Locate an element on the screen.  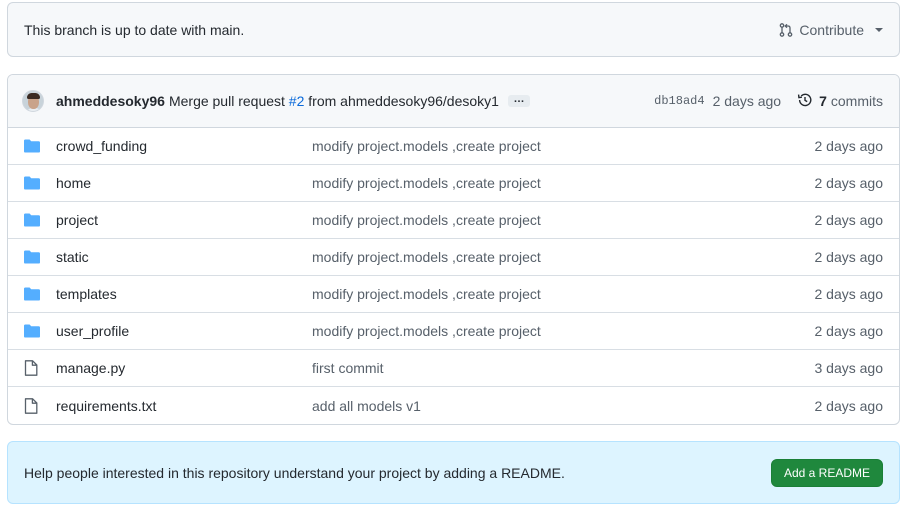
add-readme-button: Add a README is located at coordinates (826, 472).